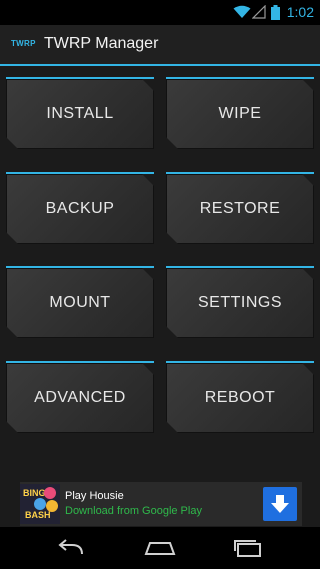 The height and width of the screenshot is (569, 320). I want to click on back-button, so click(72, 548).